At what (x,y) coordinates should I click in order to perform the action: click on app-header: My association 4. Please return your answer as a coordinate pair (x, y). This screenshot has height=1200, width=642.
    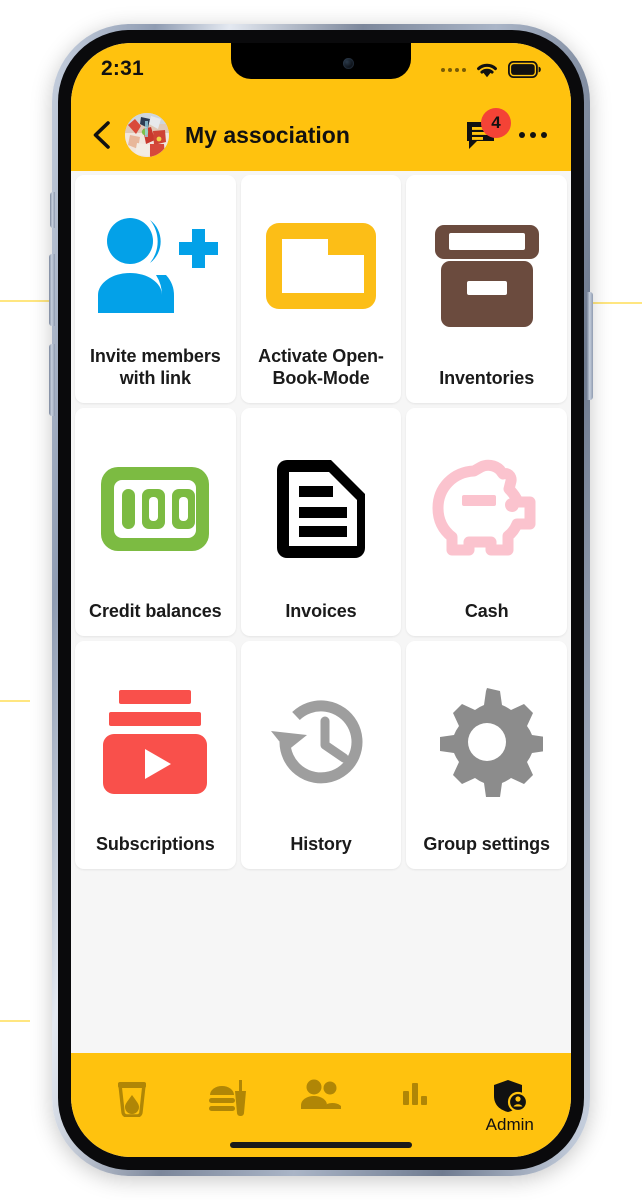
    Looking at the image, I should click on (321, 135).